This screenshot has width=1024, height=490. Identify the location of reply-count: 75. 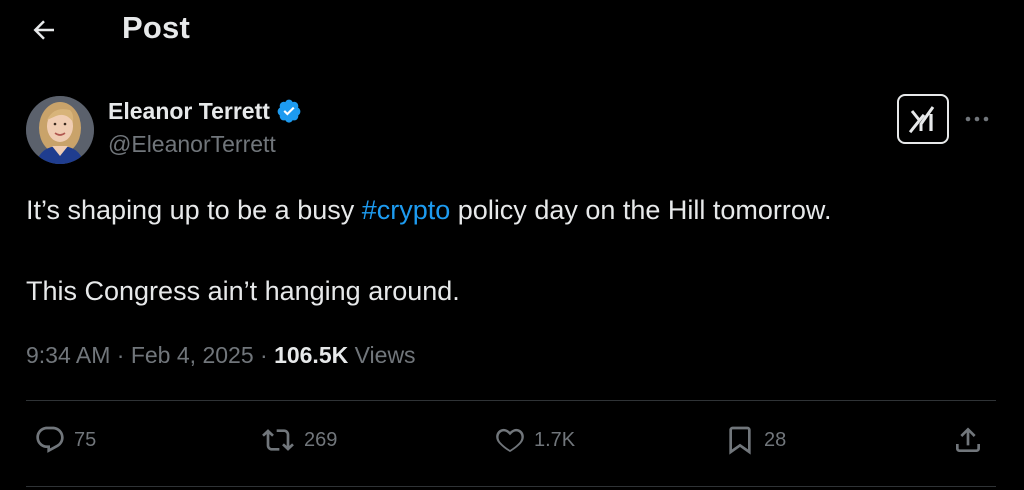
(85, 439).